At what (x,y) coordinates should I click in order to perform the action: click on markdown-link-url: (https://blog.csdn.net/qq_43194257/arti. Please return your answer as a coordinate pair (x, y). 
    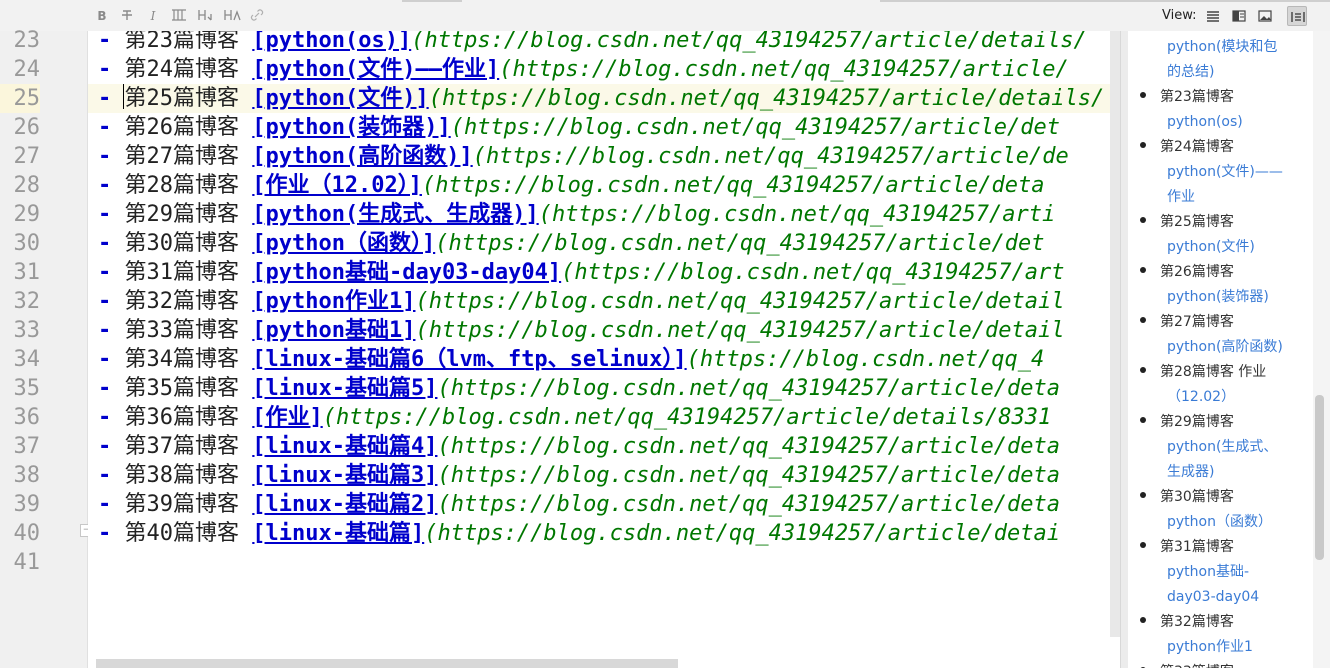
    Looking at the image, I should click on (797, 214).